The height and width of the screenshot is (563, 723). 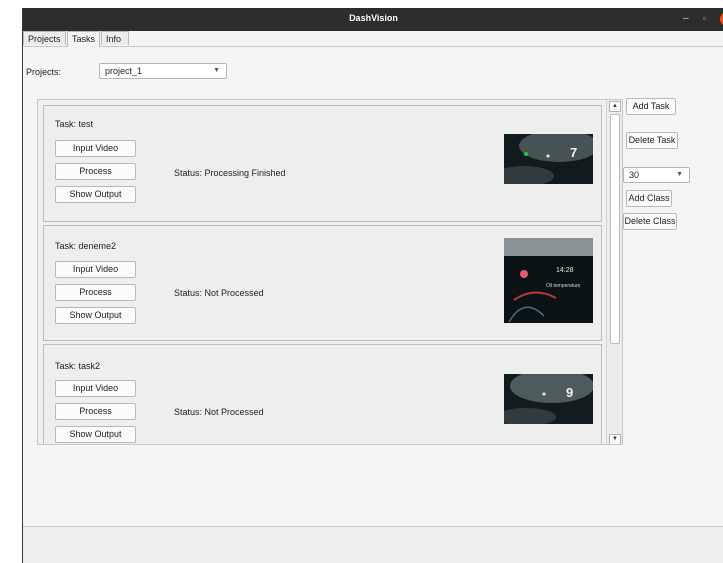 I want to click on scrollbar-handle, so click(x=615, y=229).